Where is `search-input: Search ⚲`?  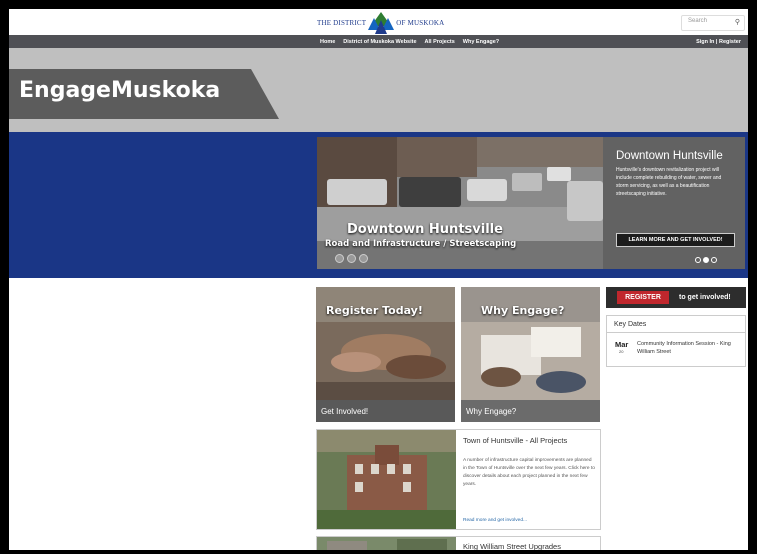
search-input: Search ⚲ is located at coordinates (713, 23).